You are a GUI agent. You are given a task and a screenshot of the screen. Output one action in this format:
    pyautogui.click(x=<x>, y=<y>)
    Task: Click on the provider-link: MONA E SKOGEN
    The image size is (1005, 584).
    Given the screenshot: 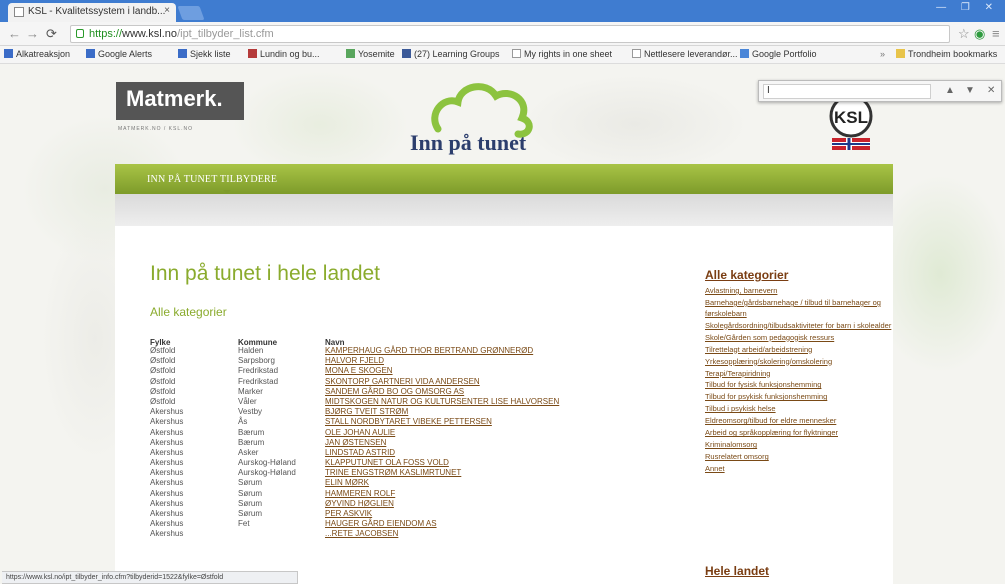 What is the action you would take?
    pyautogui.click(x=359, y=371)
    